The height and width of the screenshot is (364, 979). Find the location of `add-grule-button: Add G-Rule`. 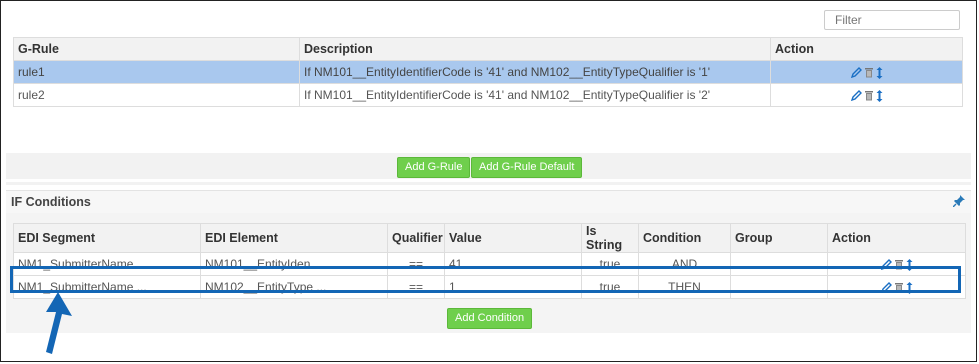

add-grule-button: Add G-Rule is located at coordinates (434, 167).